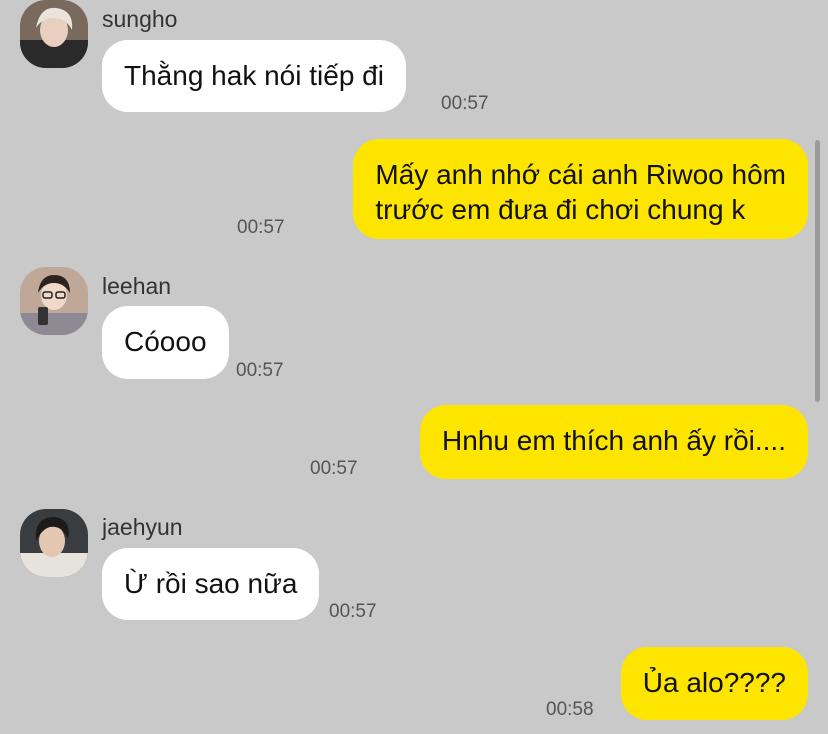  I want to click on message-time: 00:58, so click(570, 709).